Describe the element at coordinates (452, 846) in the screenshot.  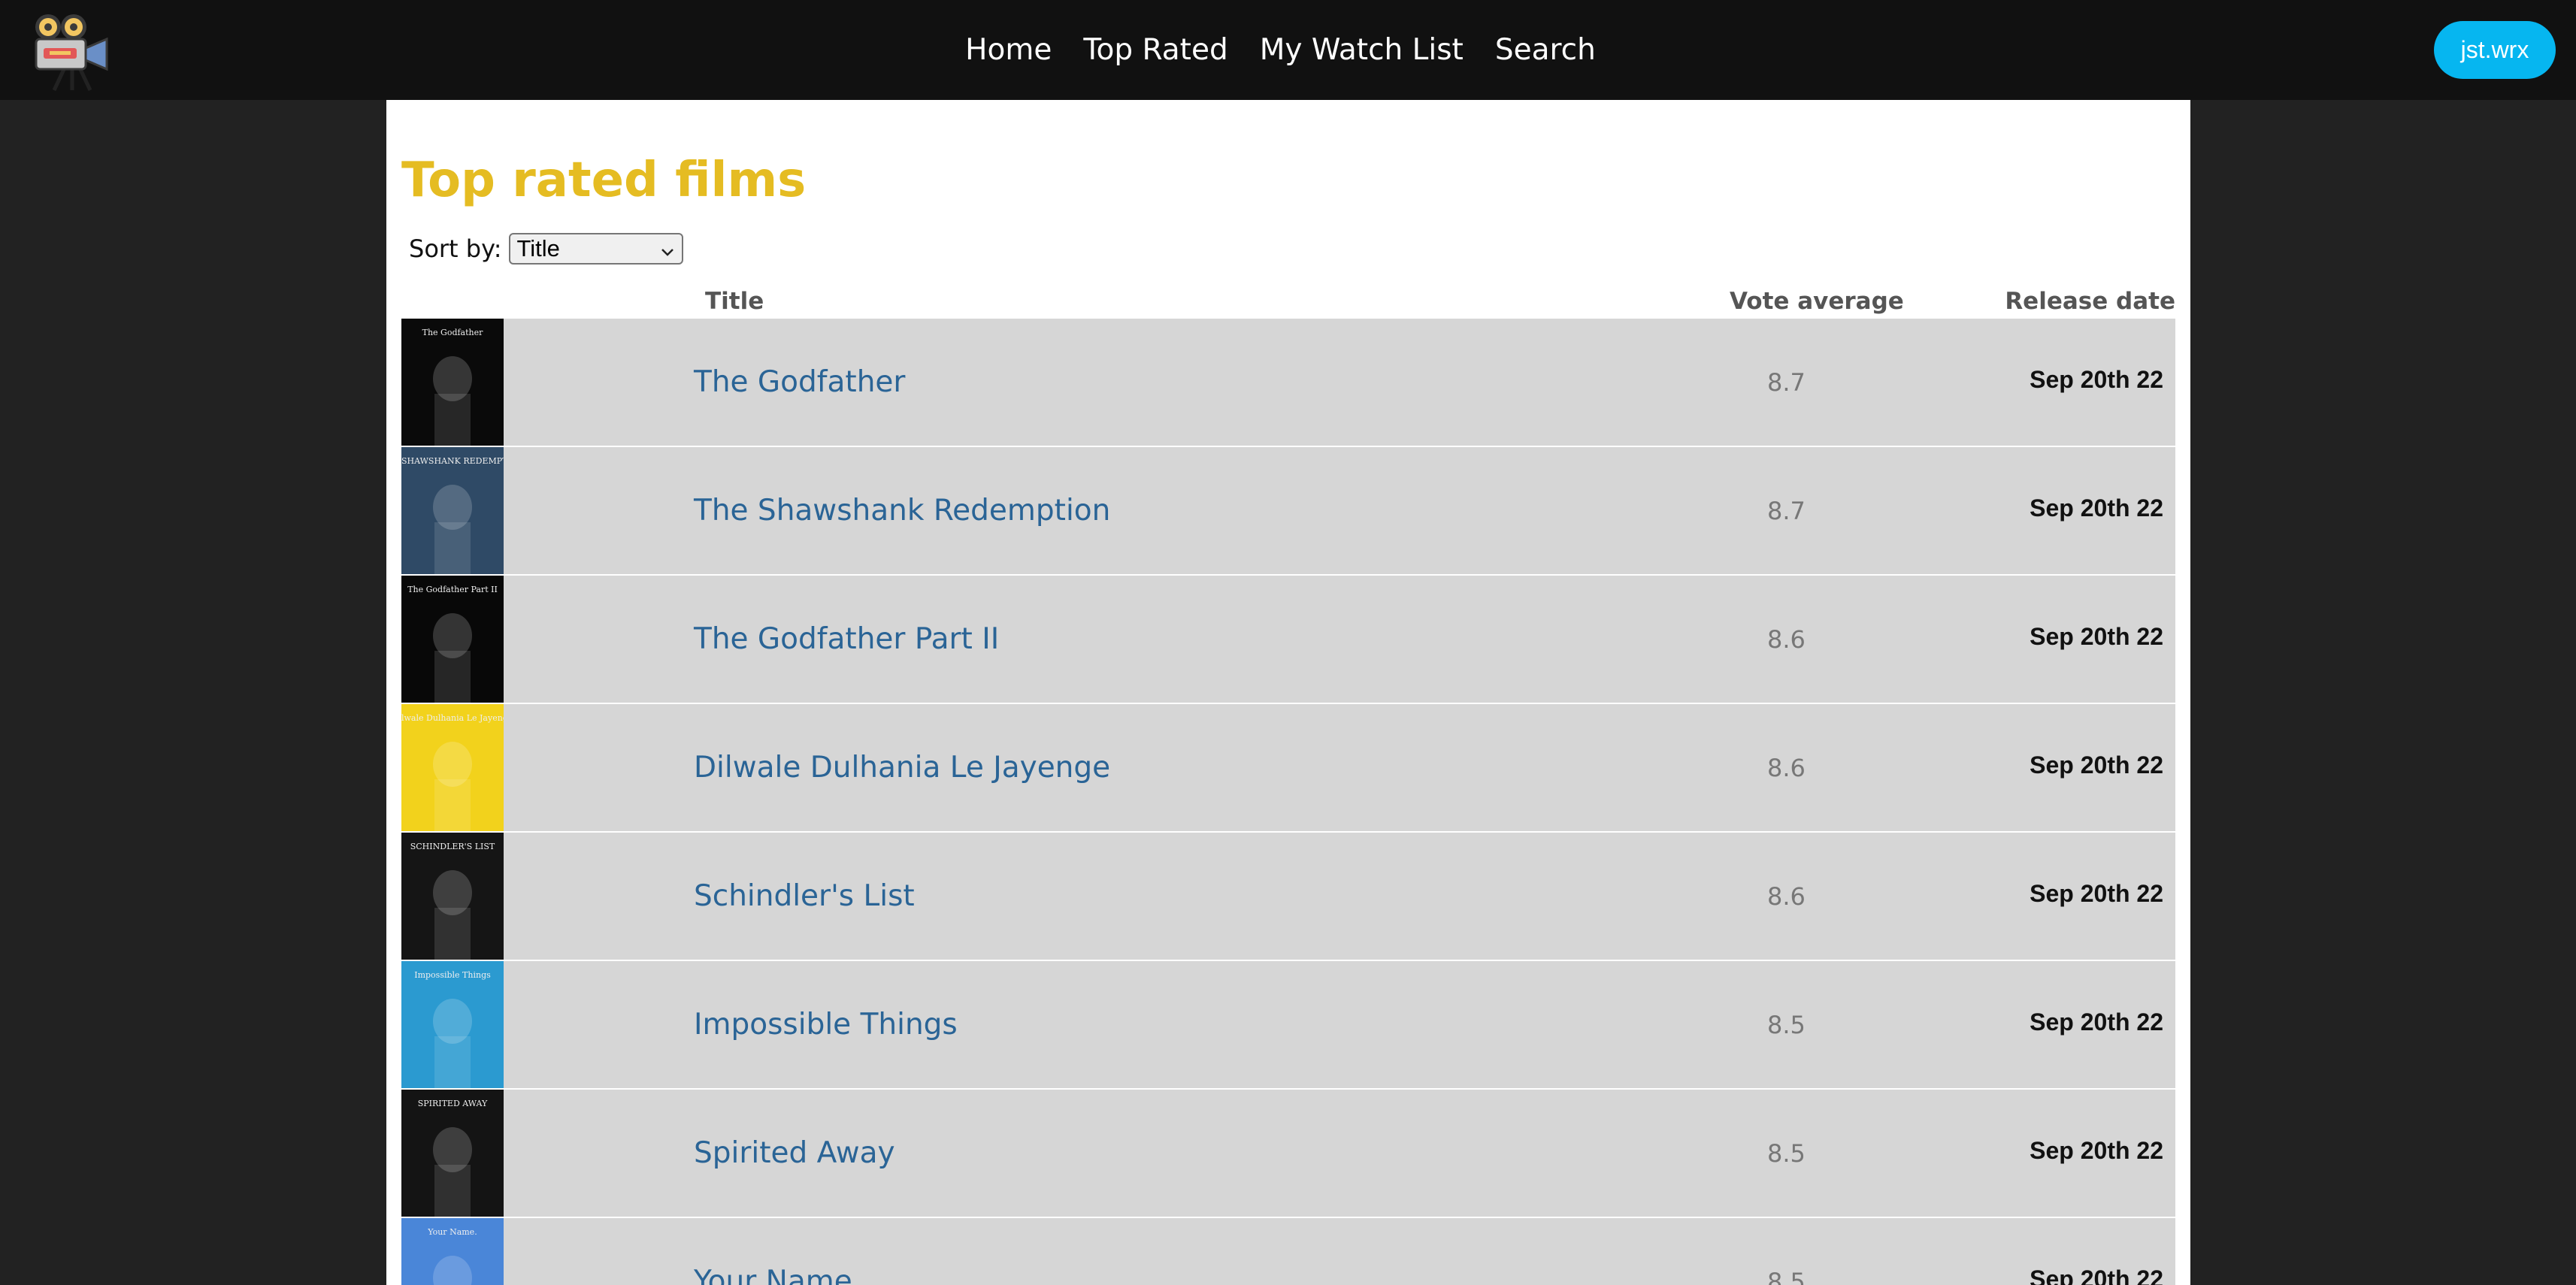
I see `poster-caption: SCHINDLER'S LIST` at that location.